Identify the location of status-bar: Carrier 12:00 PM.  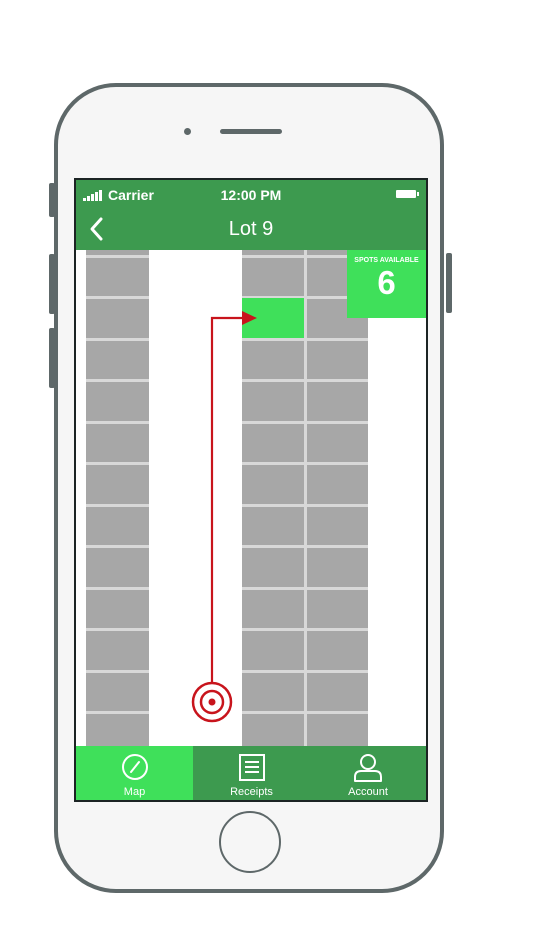
(251, 194).